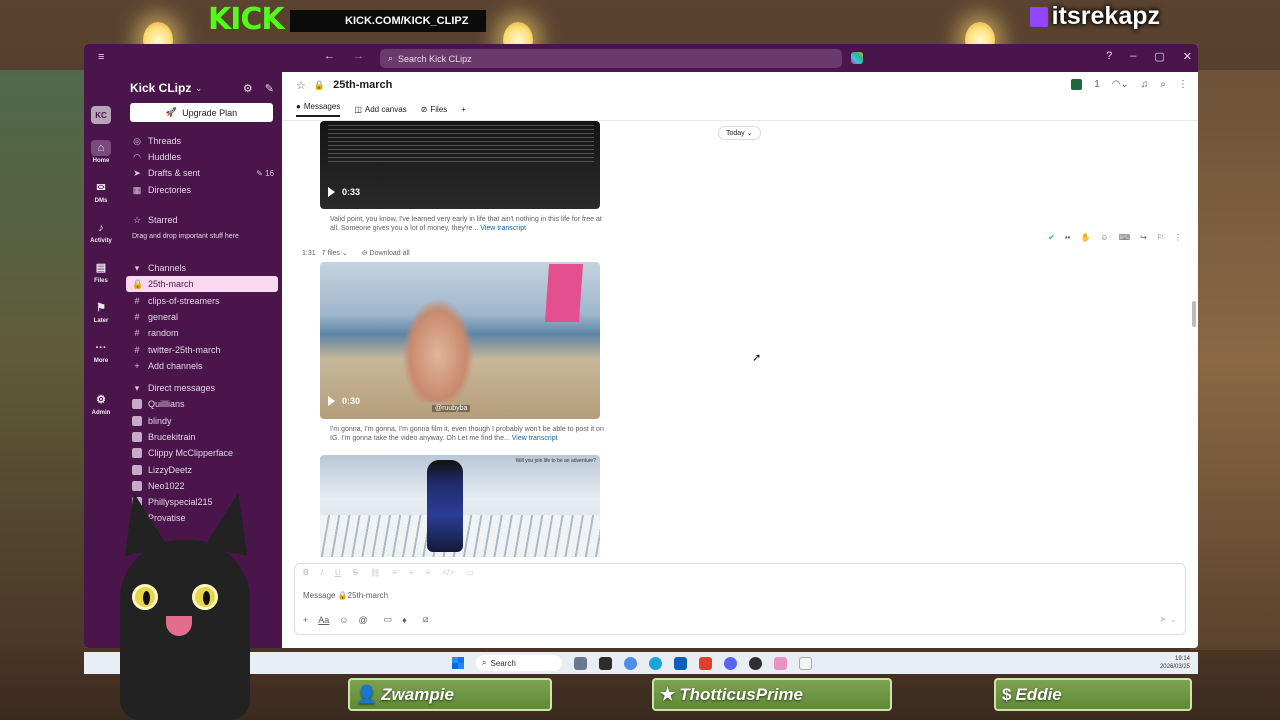  Describe the element at coordinates (358, 56) in the screenshot. I see `forward-arrow-icon: →` at that location.